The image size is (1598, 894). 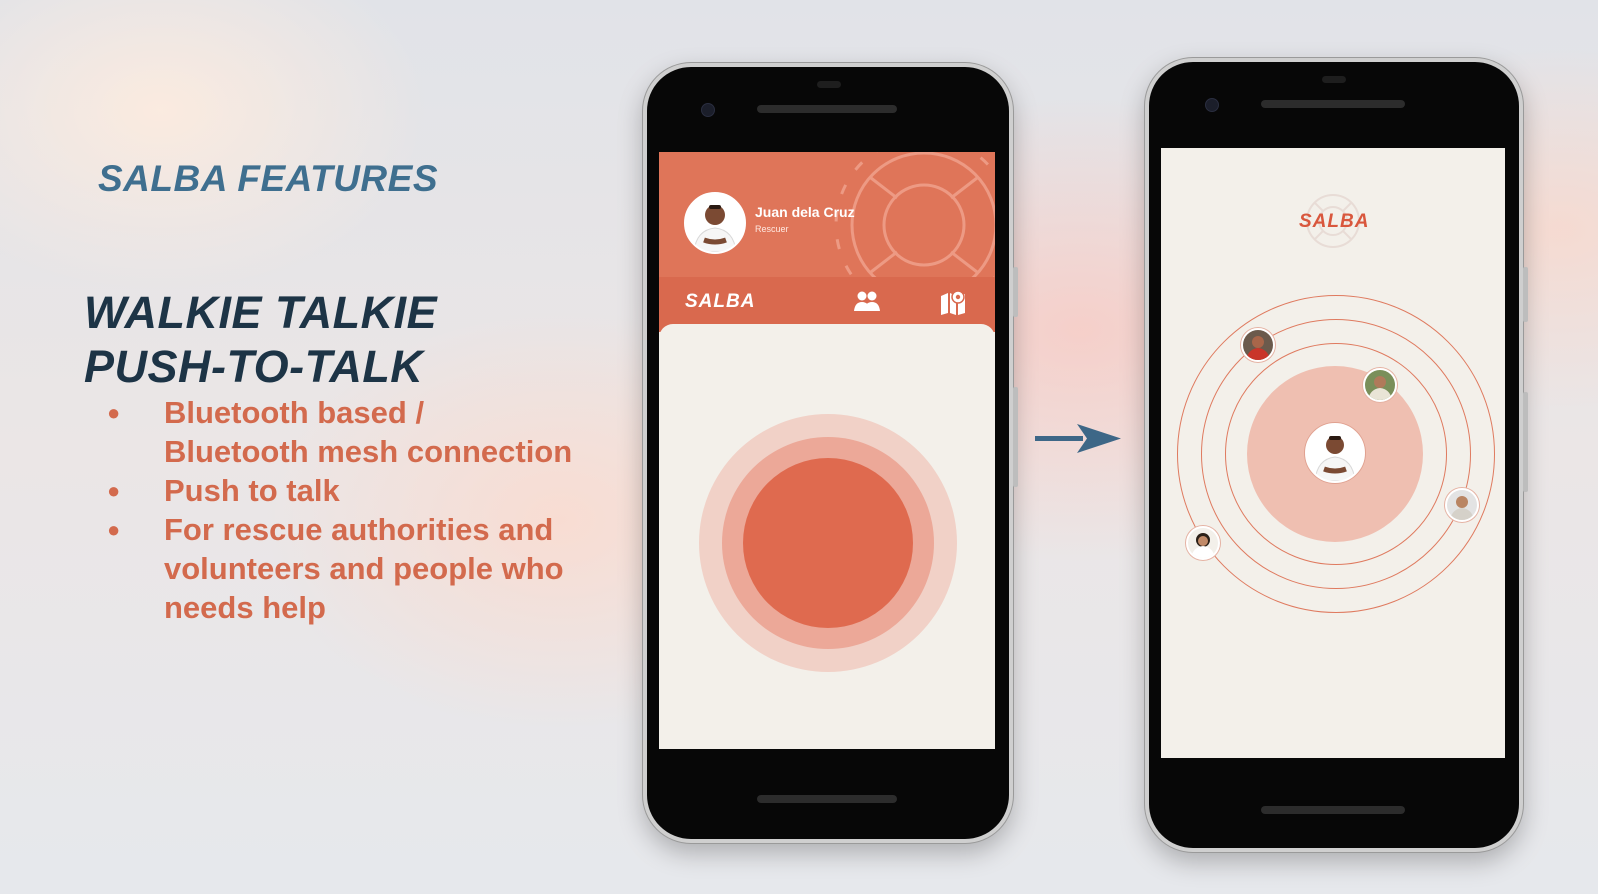 I want to click on bullet-item: ● Push to talk, so click(x=339, y=490).